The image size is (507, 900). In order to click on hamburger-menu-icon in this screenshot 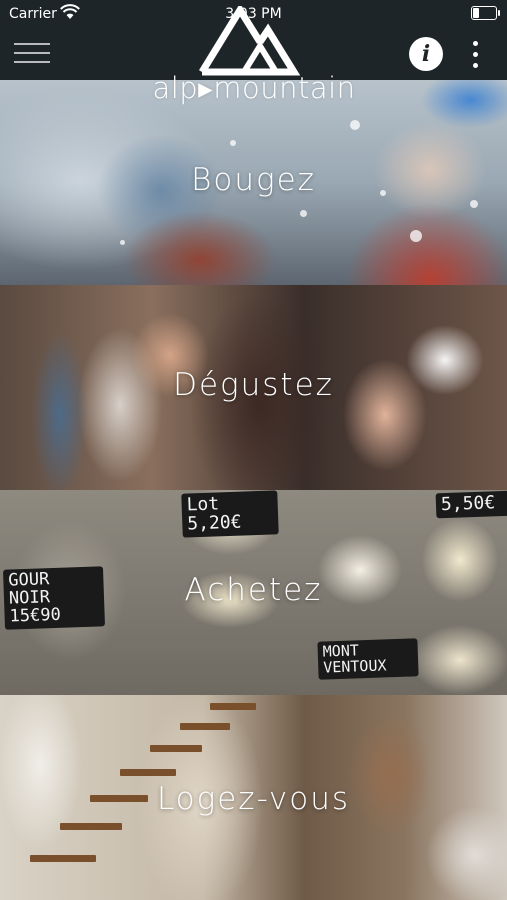, I will do `click(32, 53)`.